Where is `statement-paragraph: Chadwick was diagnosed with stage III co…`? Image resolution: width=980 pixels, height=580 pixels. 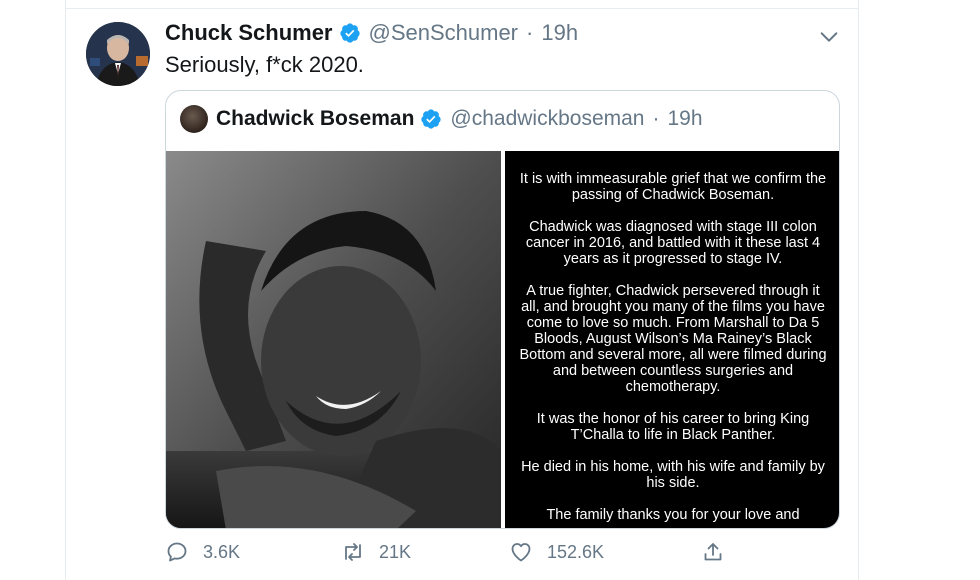
statement-paragraph: Chadwick was diagnosed with stage III co… is located at coordinates (673, 243).